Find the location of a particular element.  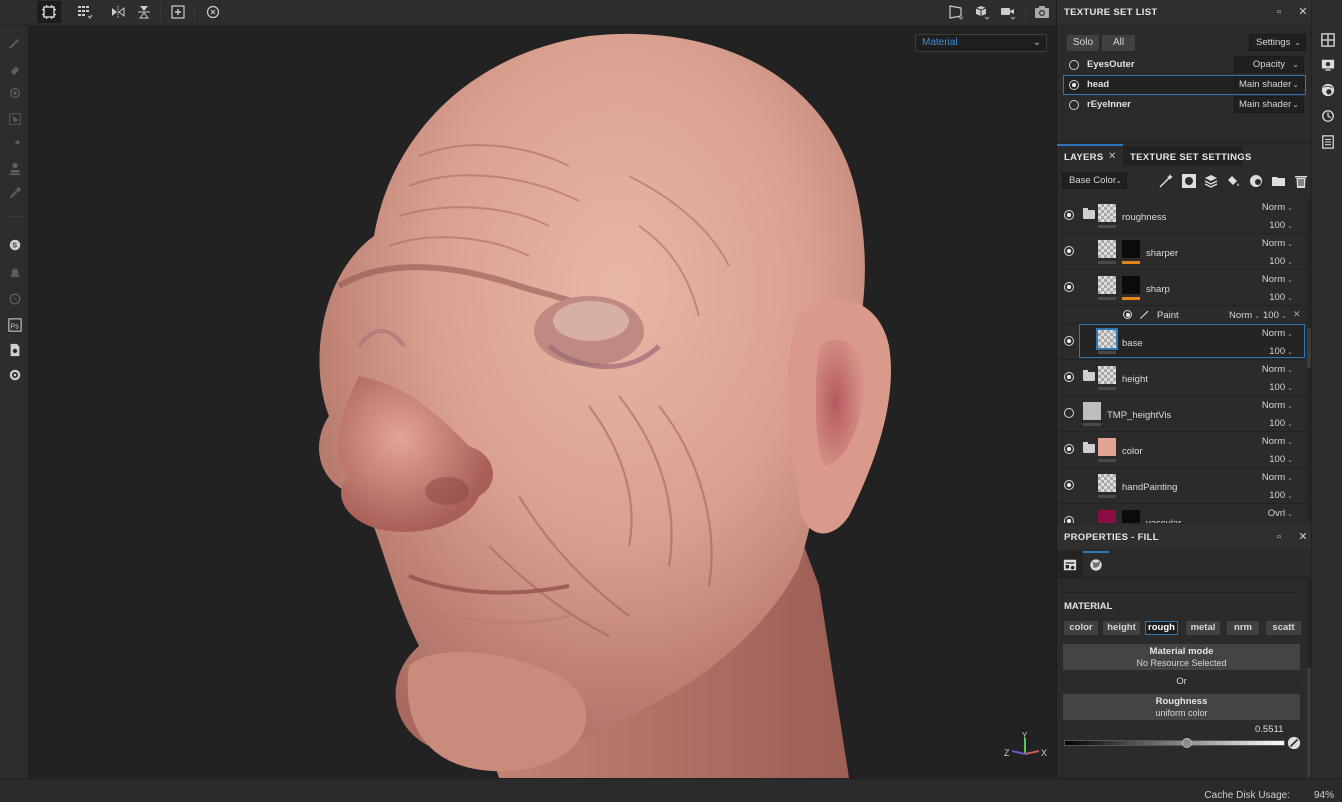

all-button: All is located at coordinates (1118, 43).